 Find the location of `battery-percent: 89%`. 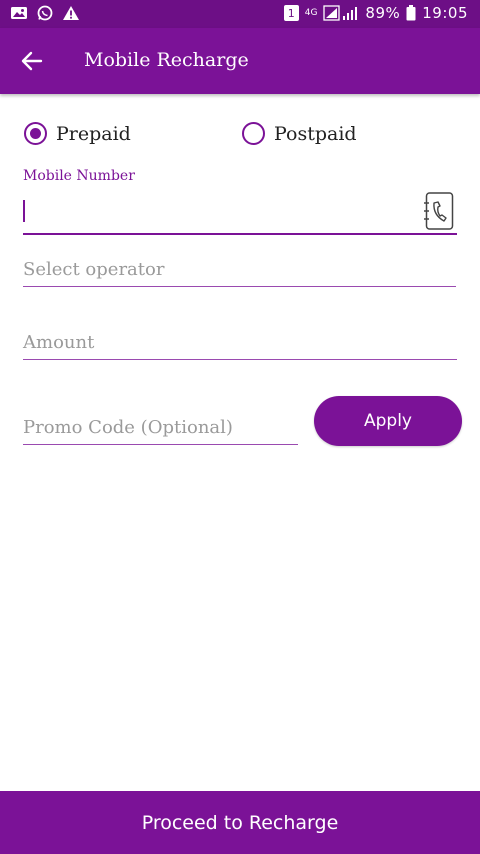

battery-percent: 89% is located at coordinates (383, 13).